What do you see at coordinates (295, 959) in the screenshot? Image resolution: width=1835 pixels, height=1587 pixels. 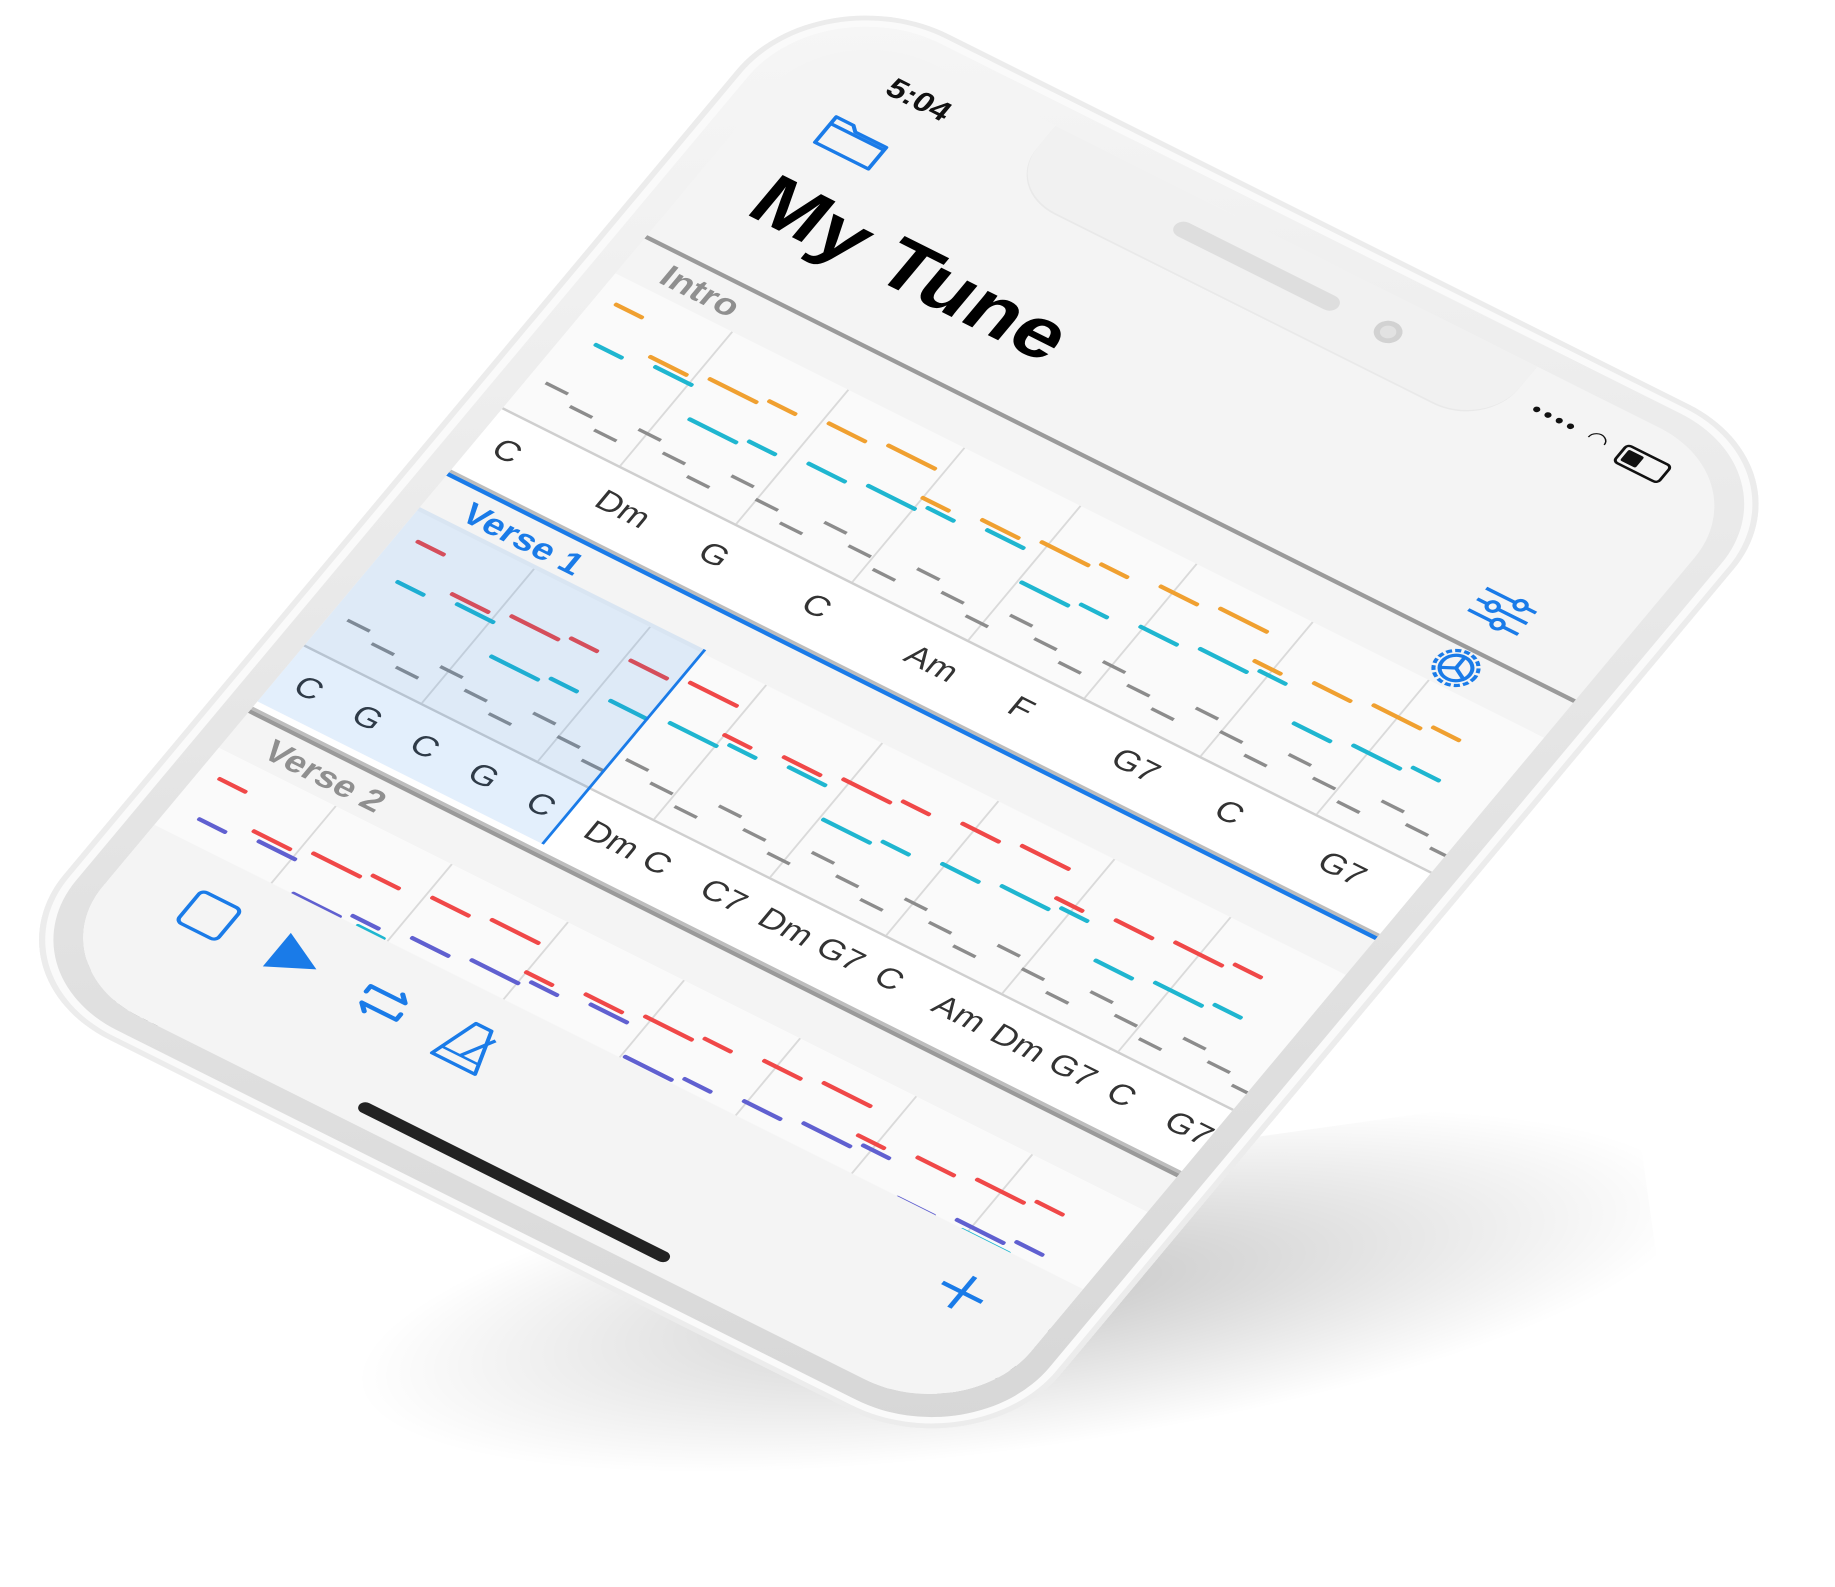 I see `play-icon` at bounding box center [295, 959].